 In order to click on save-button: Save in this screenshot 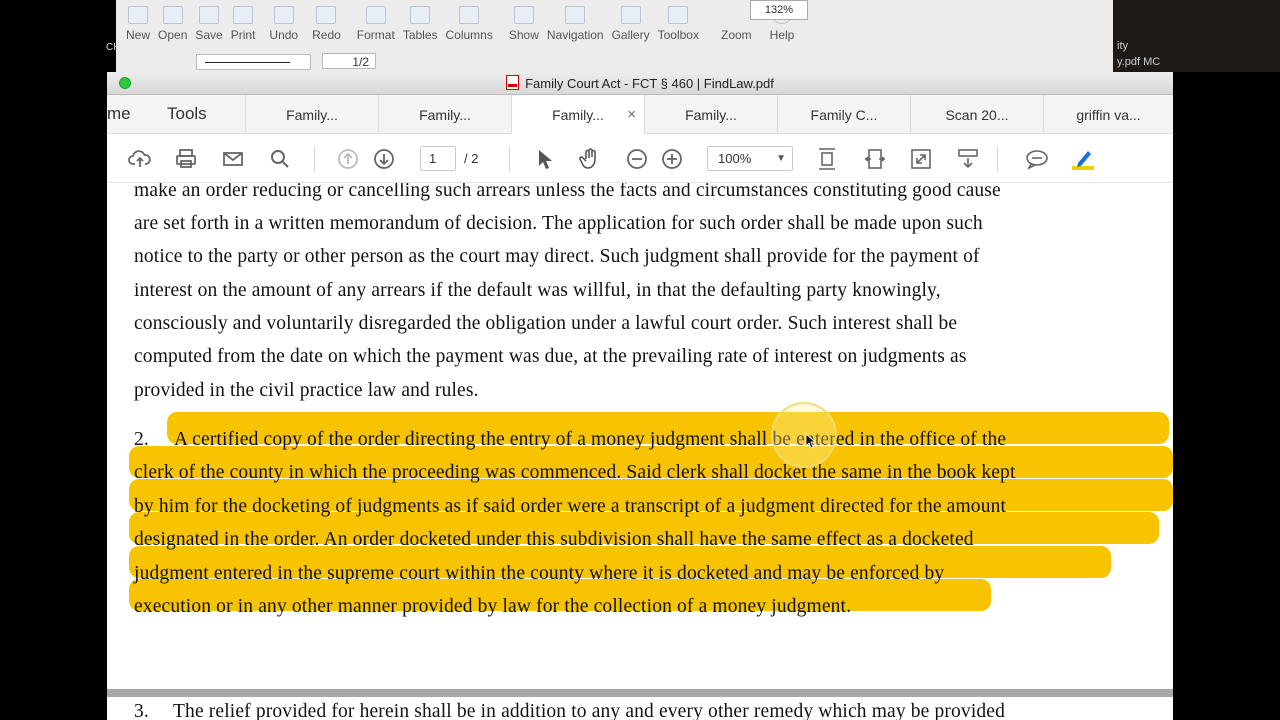, I will do `click(208, 21)`.